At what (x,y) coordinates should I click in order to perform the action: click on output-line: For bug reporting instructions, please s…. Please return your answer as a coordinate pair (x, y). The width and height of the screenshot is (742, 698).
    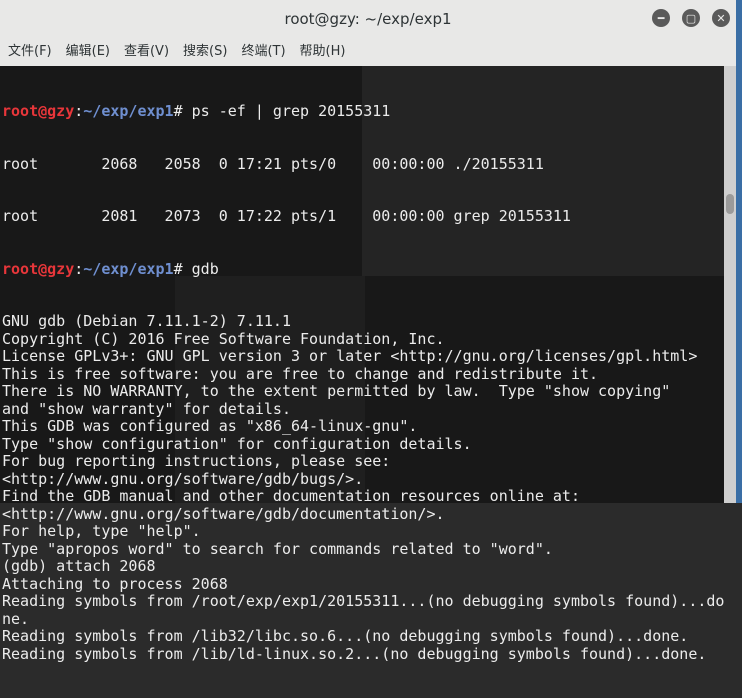
    Looking at the image, I should click on (196, 461).